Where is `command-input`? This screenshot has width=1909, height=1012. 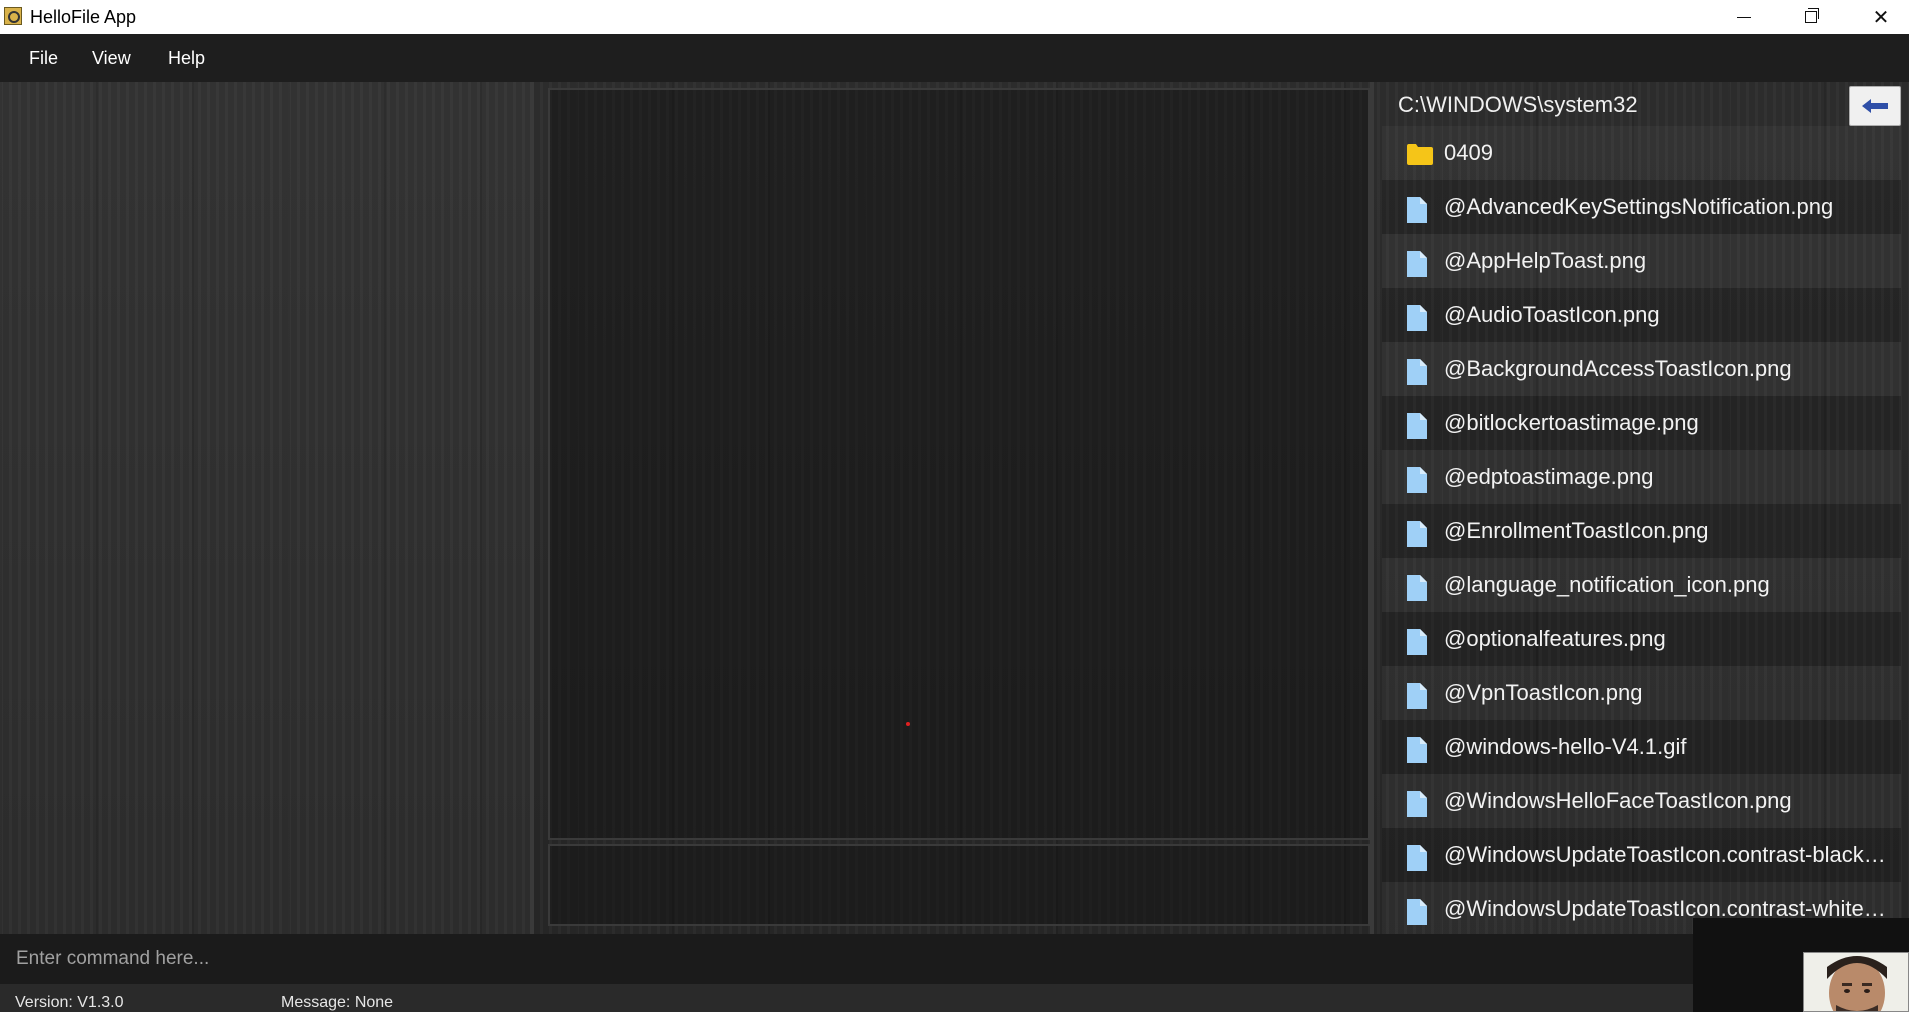
command-input is located at coordinates (846, 959).